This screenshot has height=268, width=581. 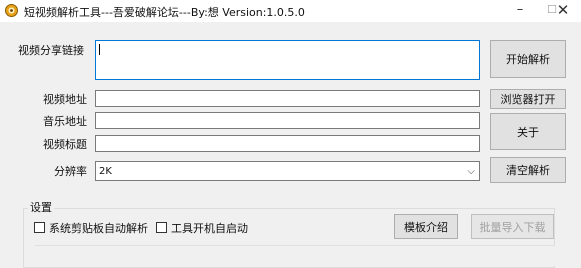 I want to click on open-browser-button: 浏览器打开, so click(x=528, y=99).